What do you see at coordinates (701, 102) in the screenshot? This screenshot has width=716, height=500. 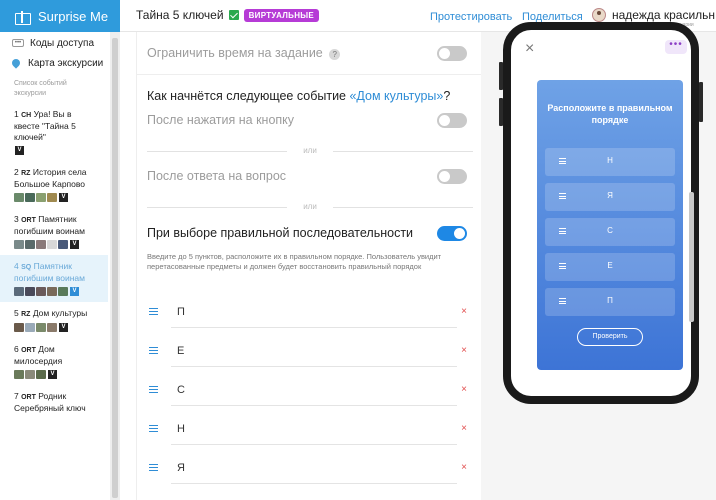 I see `phone-side-button` at bounding box center [701, 102].